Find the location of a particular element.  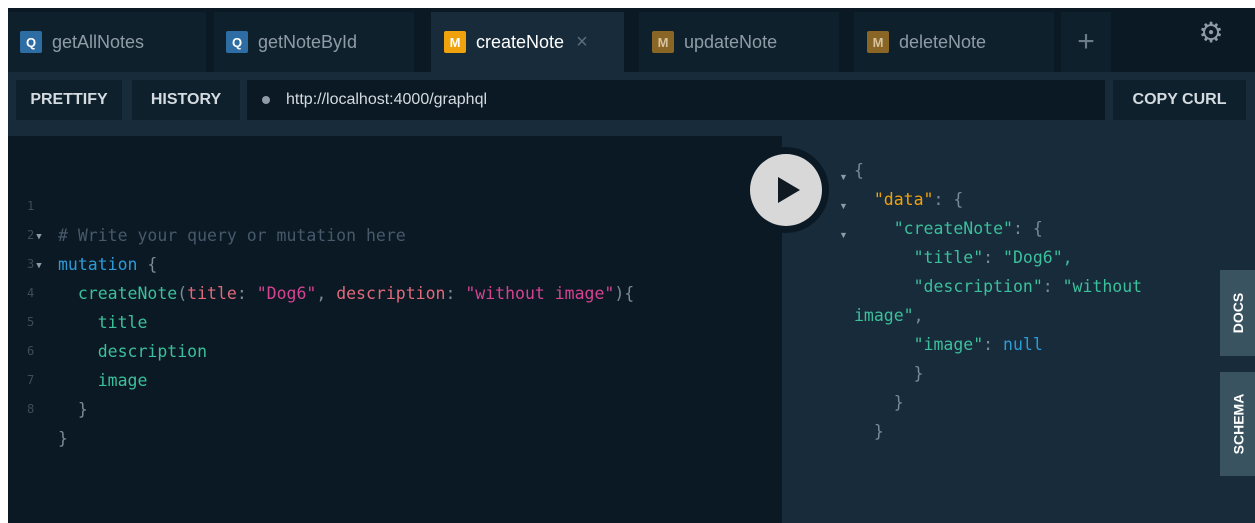

docs-tab-label: DOCS is located at coordinates (1238, 313).